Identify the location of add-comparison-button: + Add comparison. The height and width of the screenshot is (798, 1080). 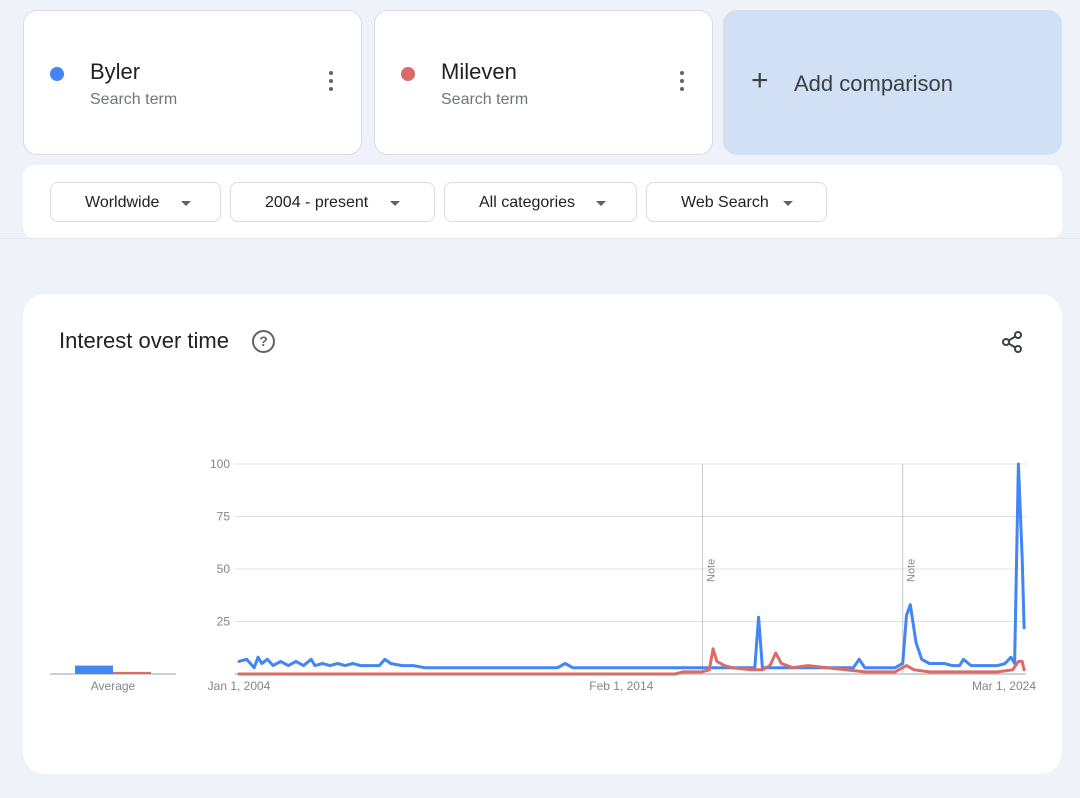
(892, 82).